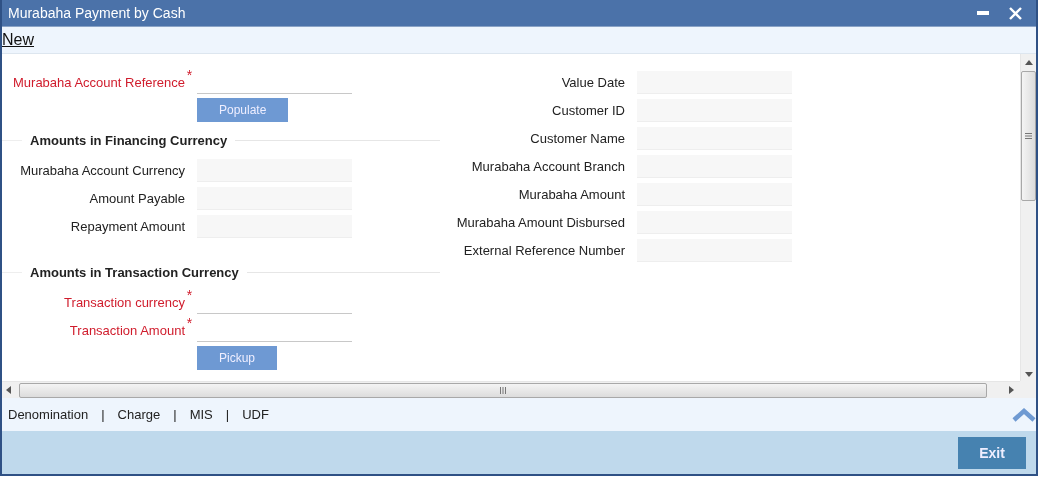 Image resolution: width=1038 pixels, height=483 pixels. Describe the element at coordinates (577, 138) in the screenshot. I see `field-label: Customer Name` at that location.